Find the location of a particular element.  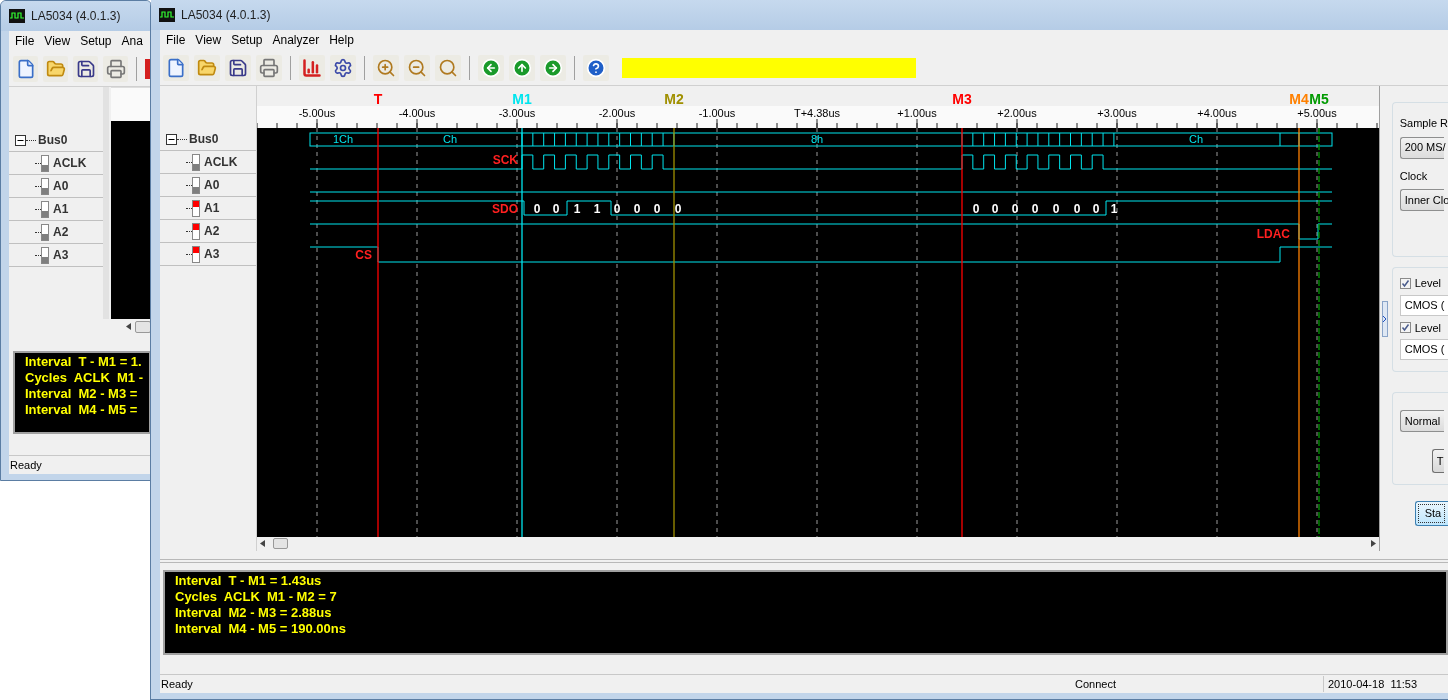

floppy-icon is located at coordinates (85, 68).